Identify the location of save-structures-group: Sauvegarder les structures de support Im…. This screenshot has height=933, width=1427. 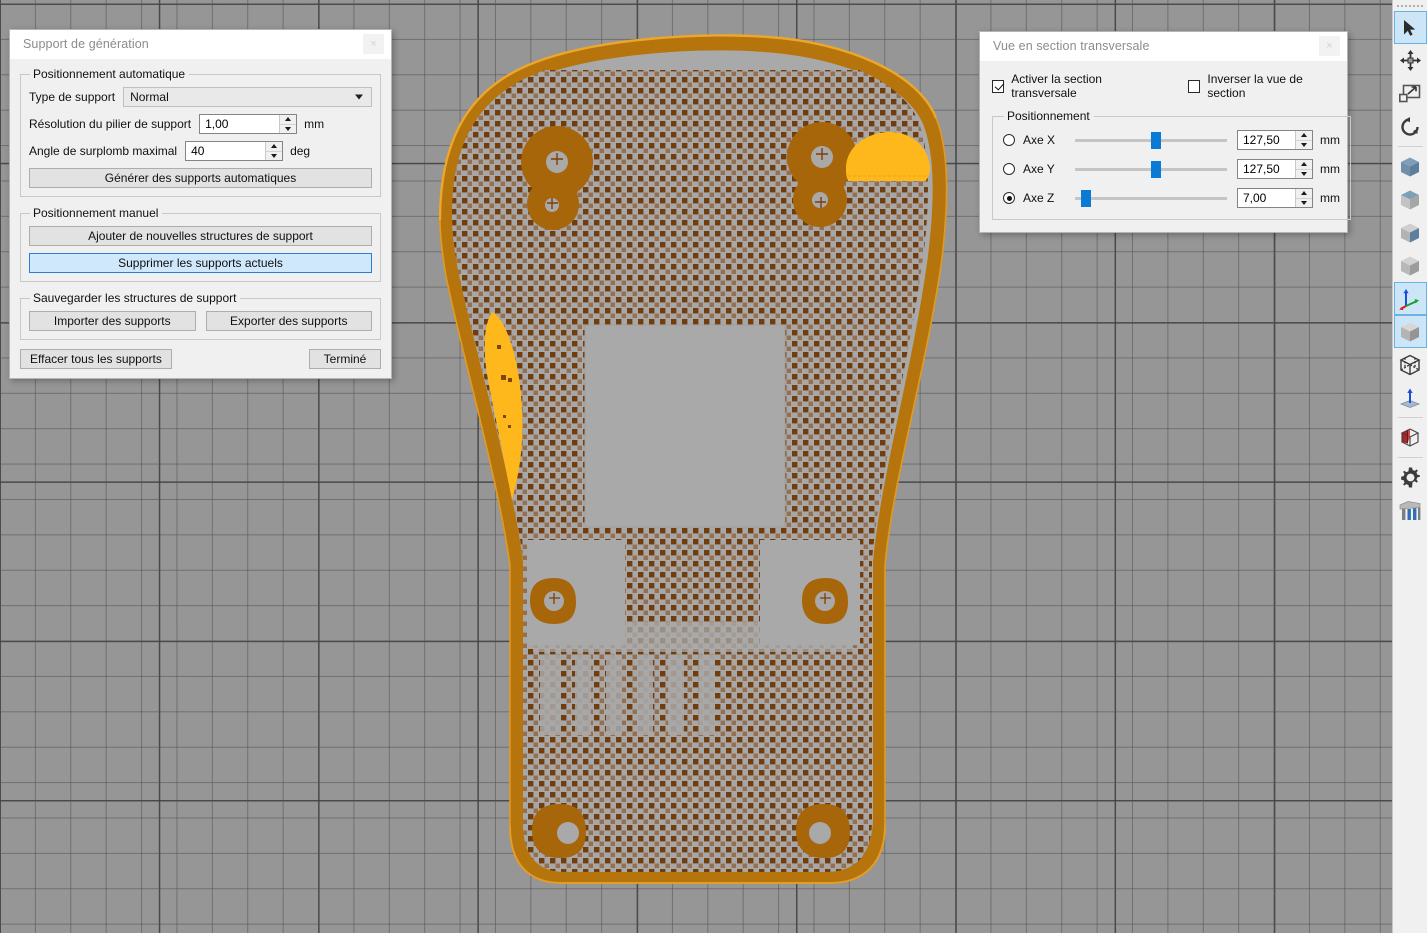
(200, 315).